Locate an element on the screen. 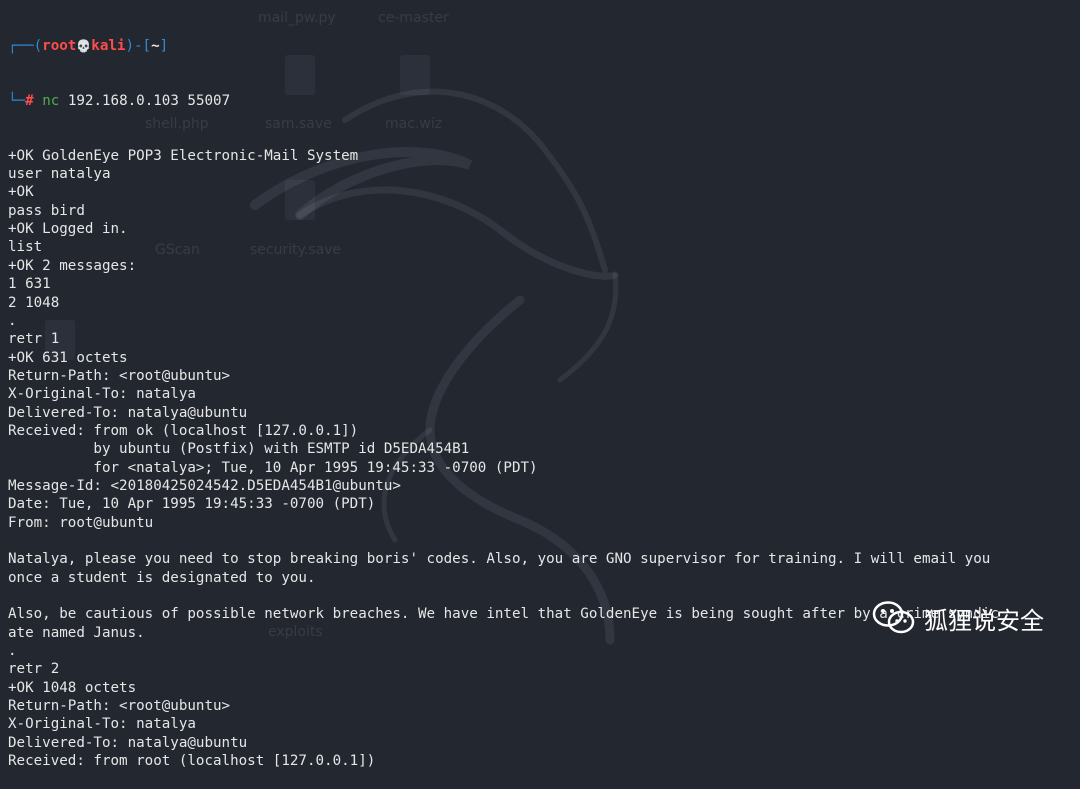 The height and width of the screenshot is (789, 1080). prompt-mid: )-[ is located at coordinates (138, 45).